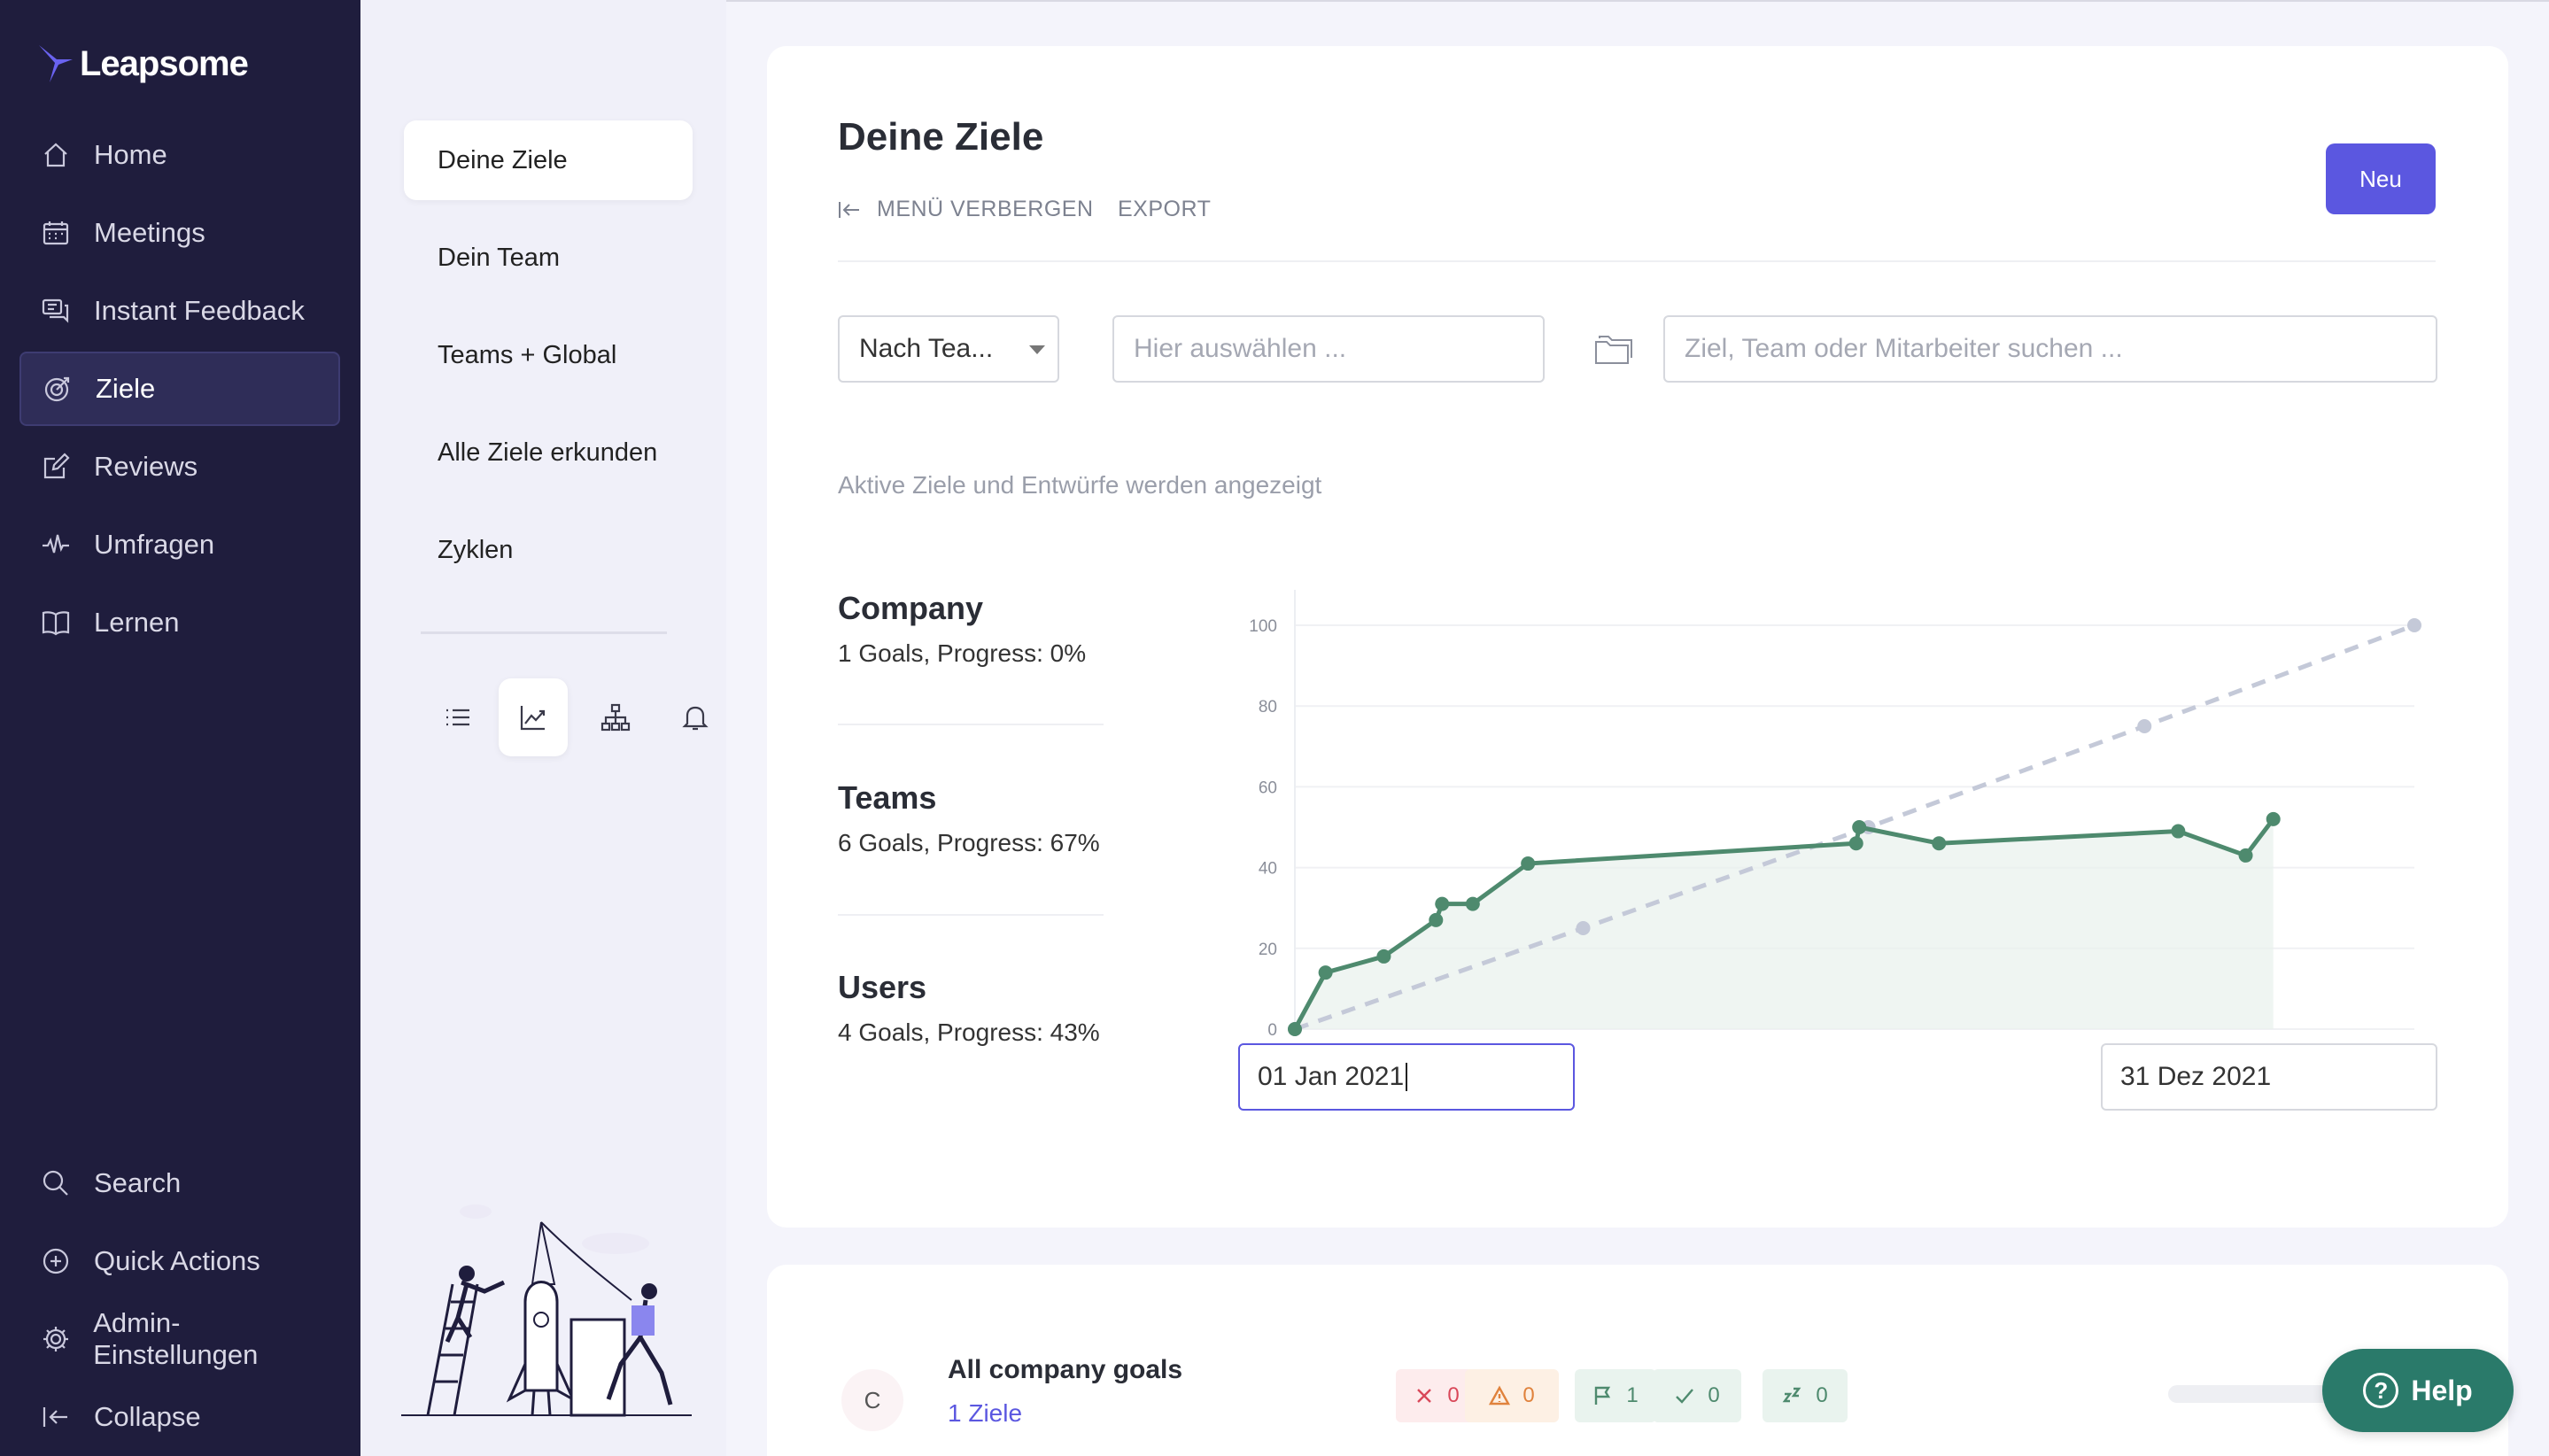  What do you see at coordinates (911, 608) in the screenshot?
I see `stat-title: Company` at bounding box center [911, 608].